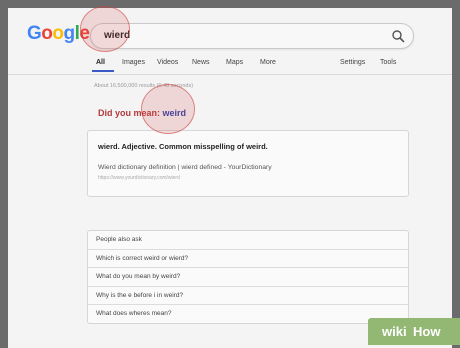 The width and height of the screenshot is (460, 348). Describe the element at coordinates (103, 71) in the screenshot. I see `active-tab-indicator` at that location.